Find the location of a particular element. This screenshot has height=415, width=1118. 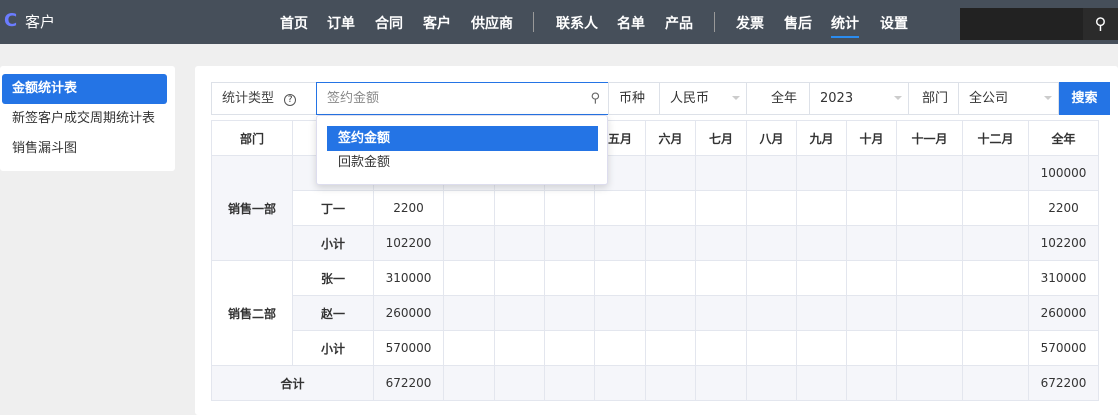

stat-type-select: 签约金额 ⚲ is located at coordinates (462, 98).